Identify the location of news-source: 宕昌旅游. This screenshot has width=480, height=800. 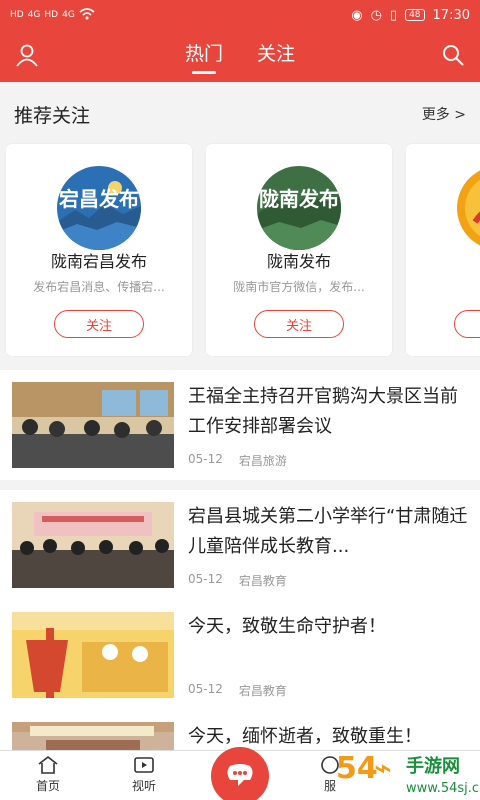
(262, 461).